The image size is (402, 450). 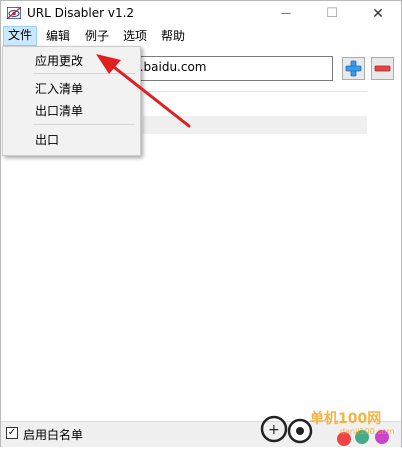 I want to click on menu-item-exit: 出口, so click(x=47, y=139).